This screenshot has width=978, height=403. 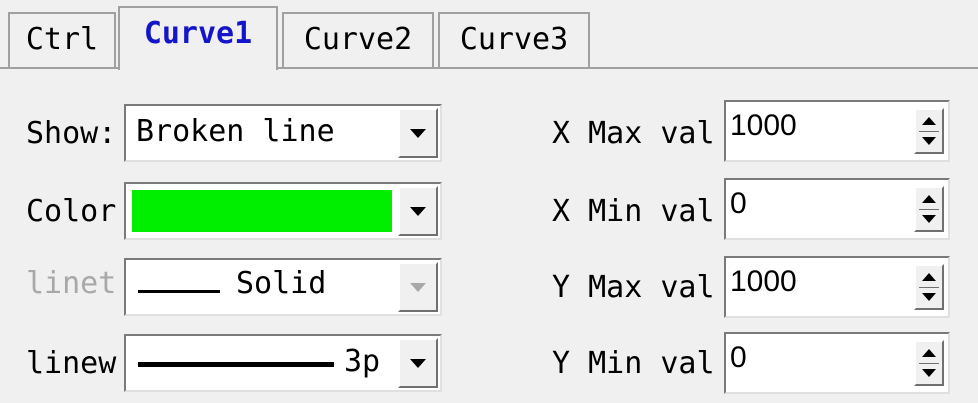 What do you see at coordinates (837, 363) in the screenshot?
I see `ymin-spinbox: 0` at bounding box center [837, 363].